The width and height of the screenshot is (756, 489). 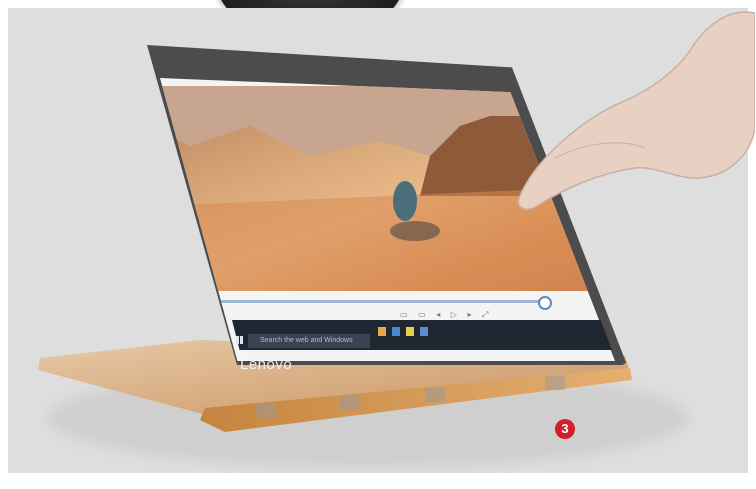 What do you see at coordinates (446, 315) in the screenshot?
I see `playback-controls: ▭ ▭ ◂ ▷ ▸ ⤢` at bounding box center [446, 315].